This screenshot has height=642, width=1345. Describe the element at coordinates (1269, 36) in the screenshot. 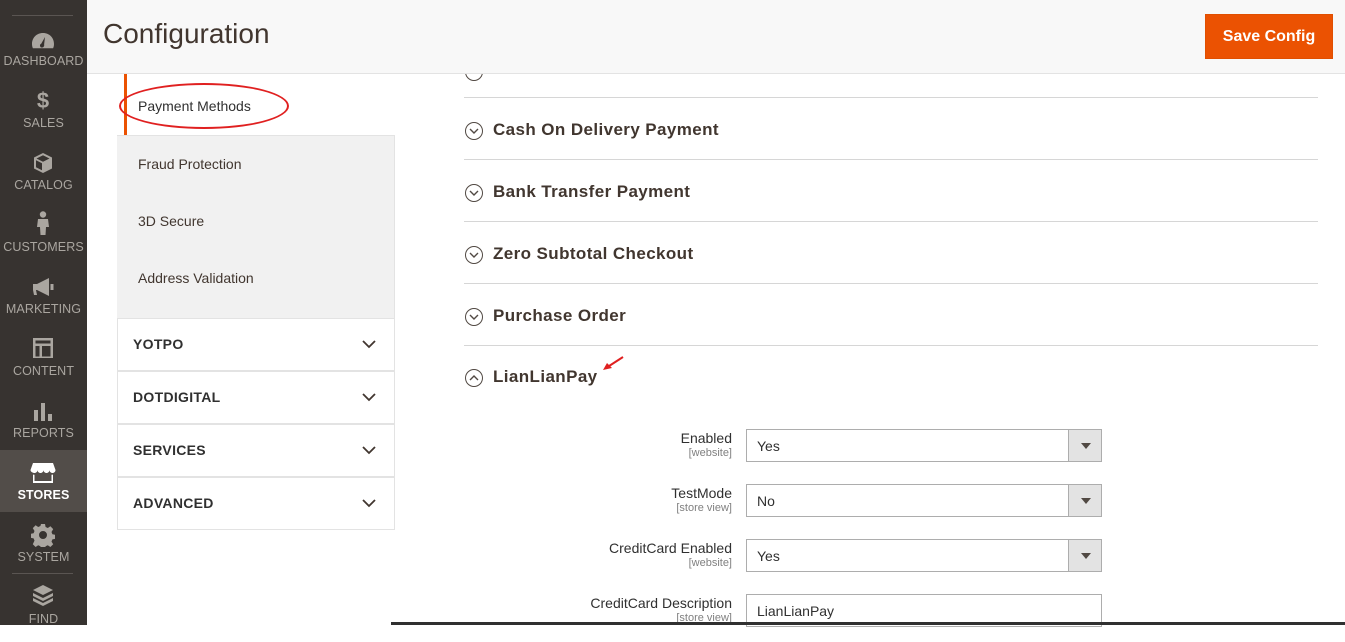

I see `save-config-button: Save Config` at that location.